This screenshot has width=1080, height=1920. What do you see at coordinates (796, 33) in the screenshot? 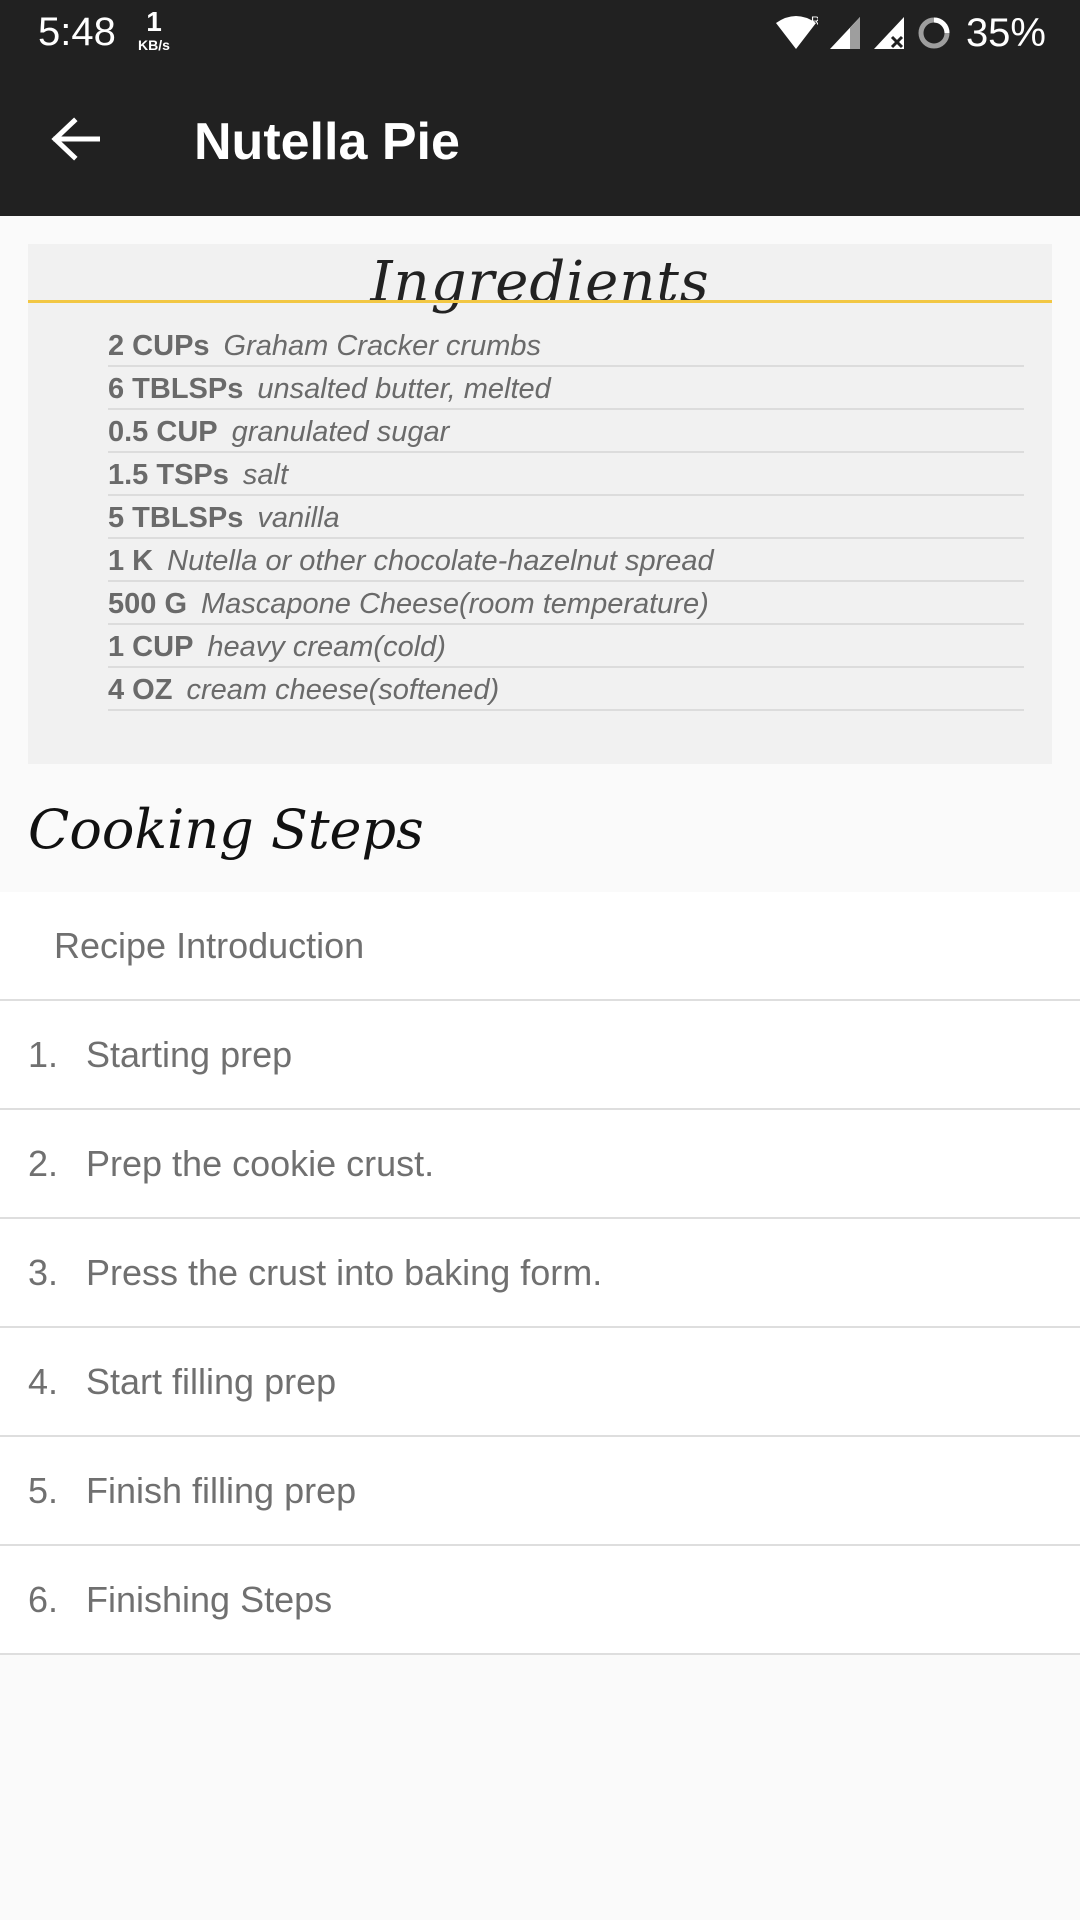
I see `wifi-icon: R` at bounding box center [796, 33].